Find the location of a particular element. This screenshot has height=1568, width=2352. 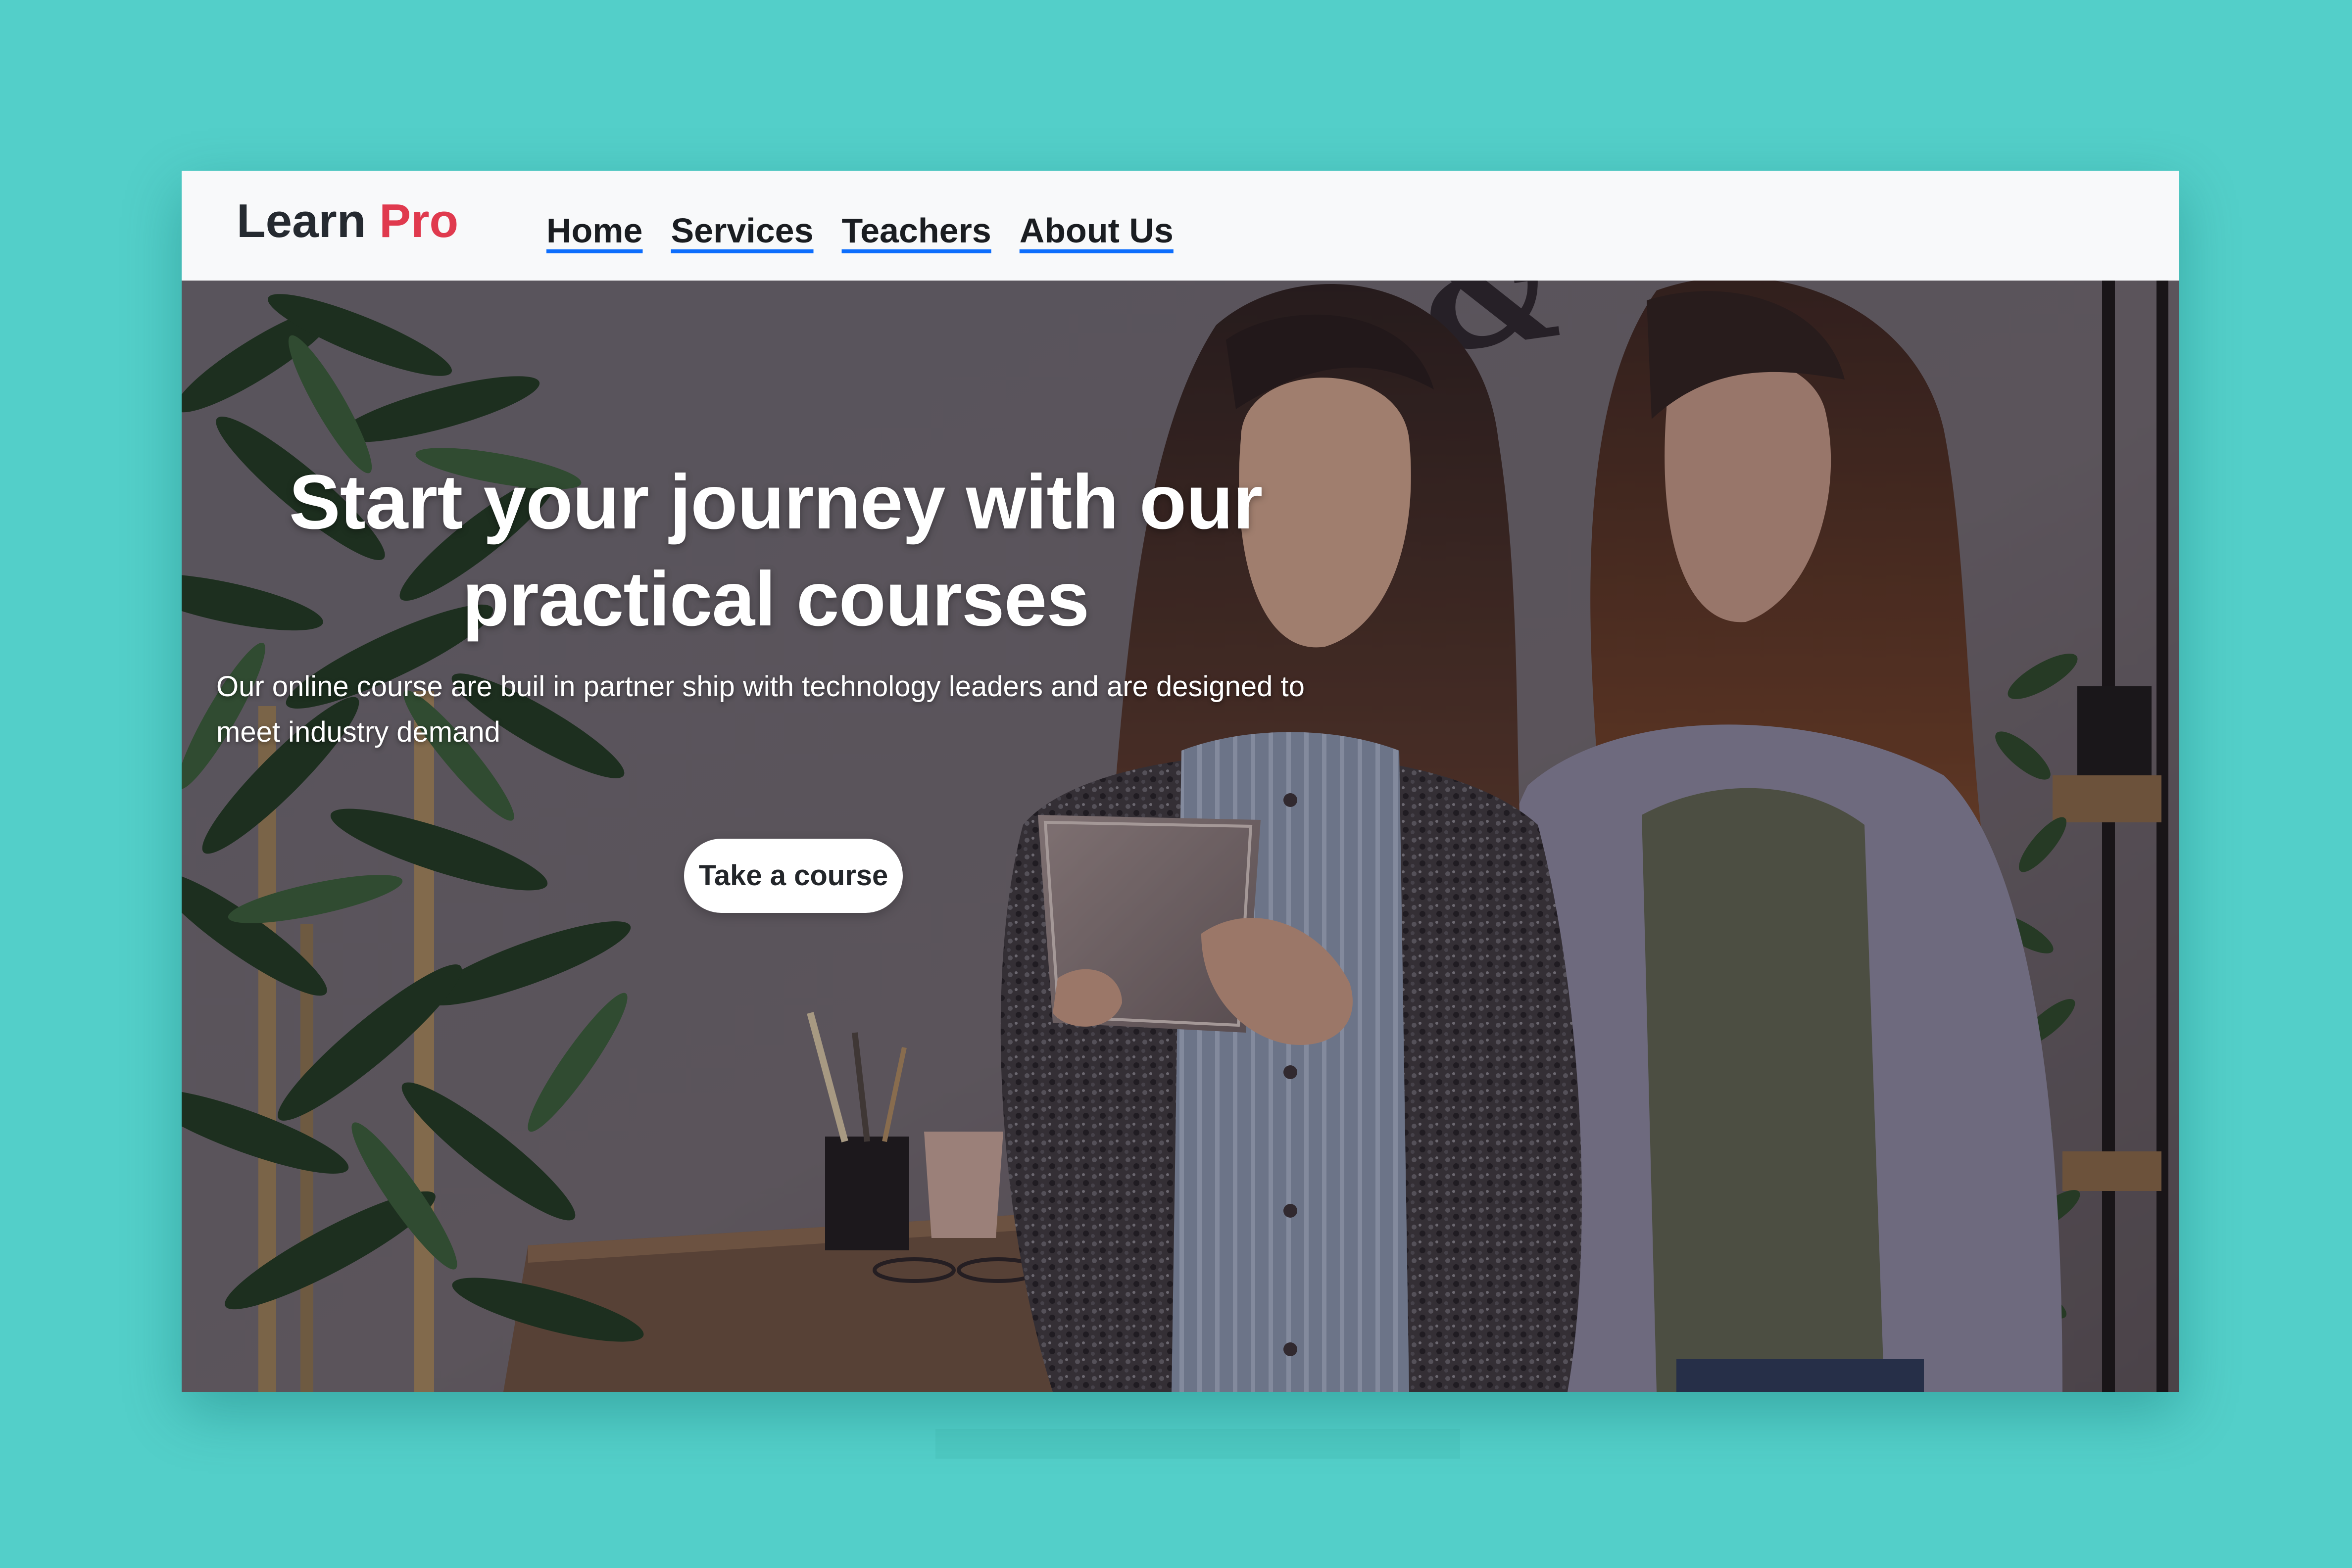

nav-link-about-us: About Us is located at coordinates (1097, 230).